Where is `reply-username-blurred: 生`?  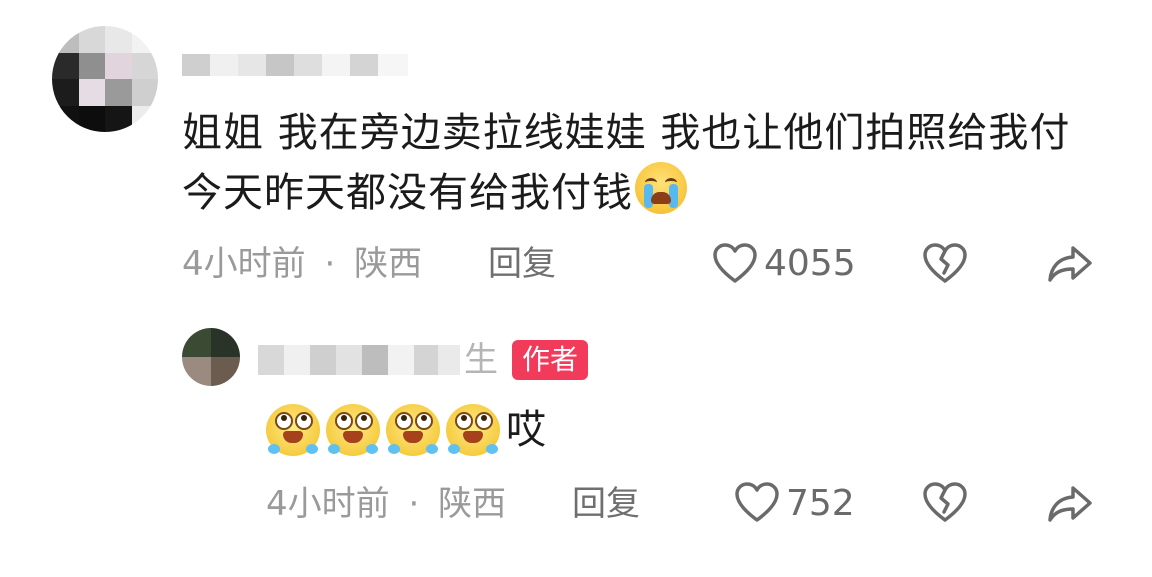 reply-username-blurred: 生 is located at coordinates (378, 360).